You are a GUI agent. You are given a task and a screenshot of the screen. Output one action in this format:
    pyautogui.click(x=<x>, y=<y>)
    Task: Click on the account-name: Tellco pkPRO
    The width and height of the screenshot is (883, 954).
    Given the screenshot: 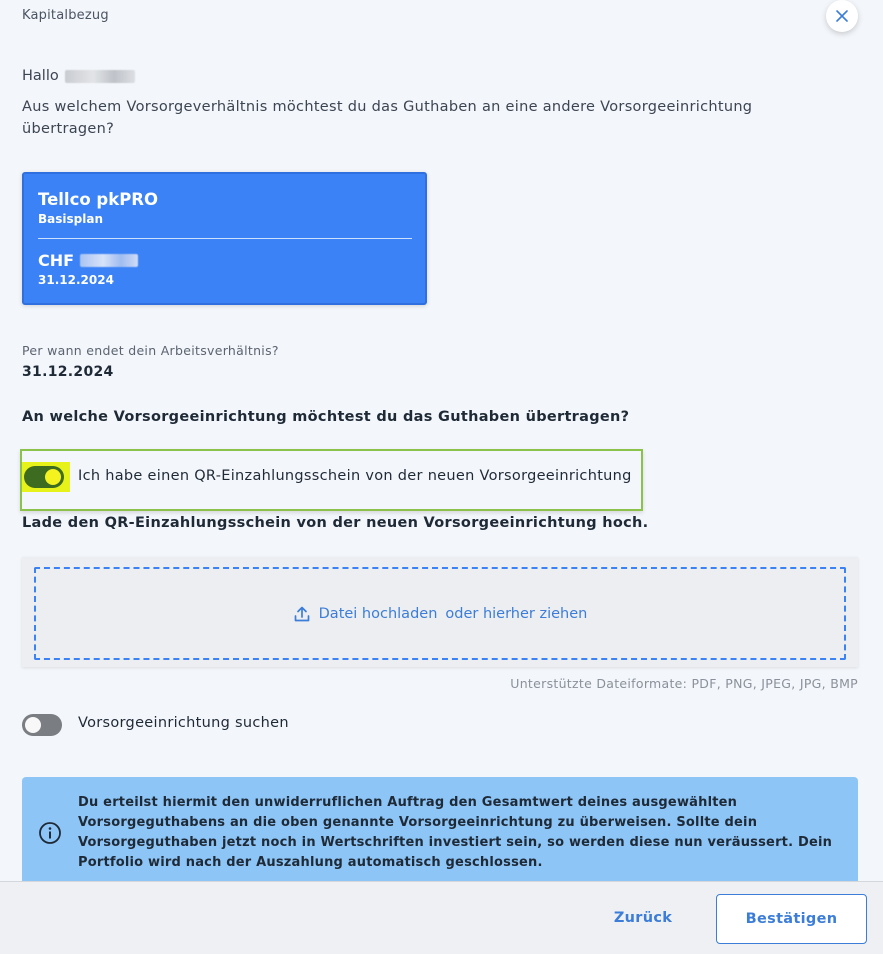 What is the action you would take?
    pyautogui.click(x=98, y=199)
    